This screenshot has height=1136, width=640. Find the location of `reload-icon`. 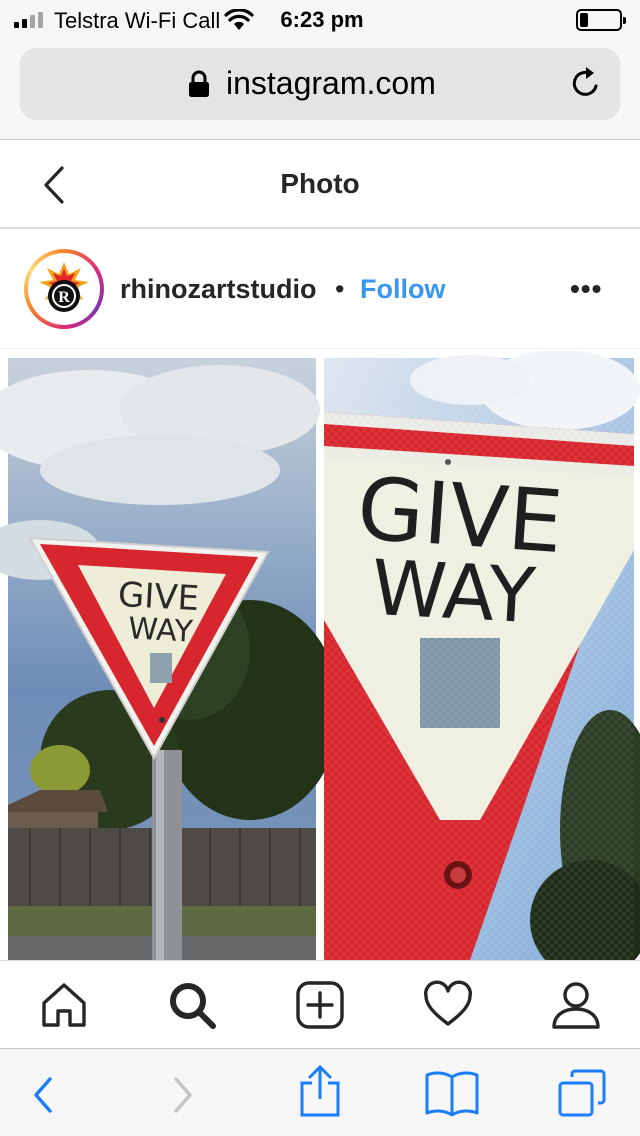

reload-icon is located at coordinates (586, 83).